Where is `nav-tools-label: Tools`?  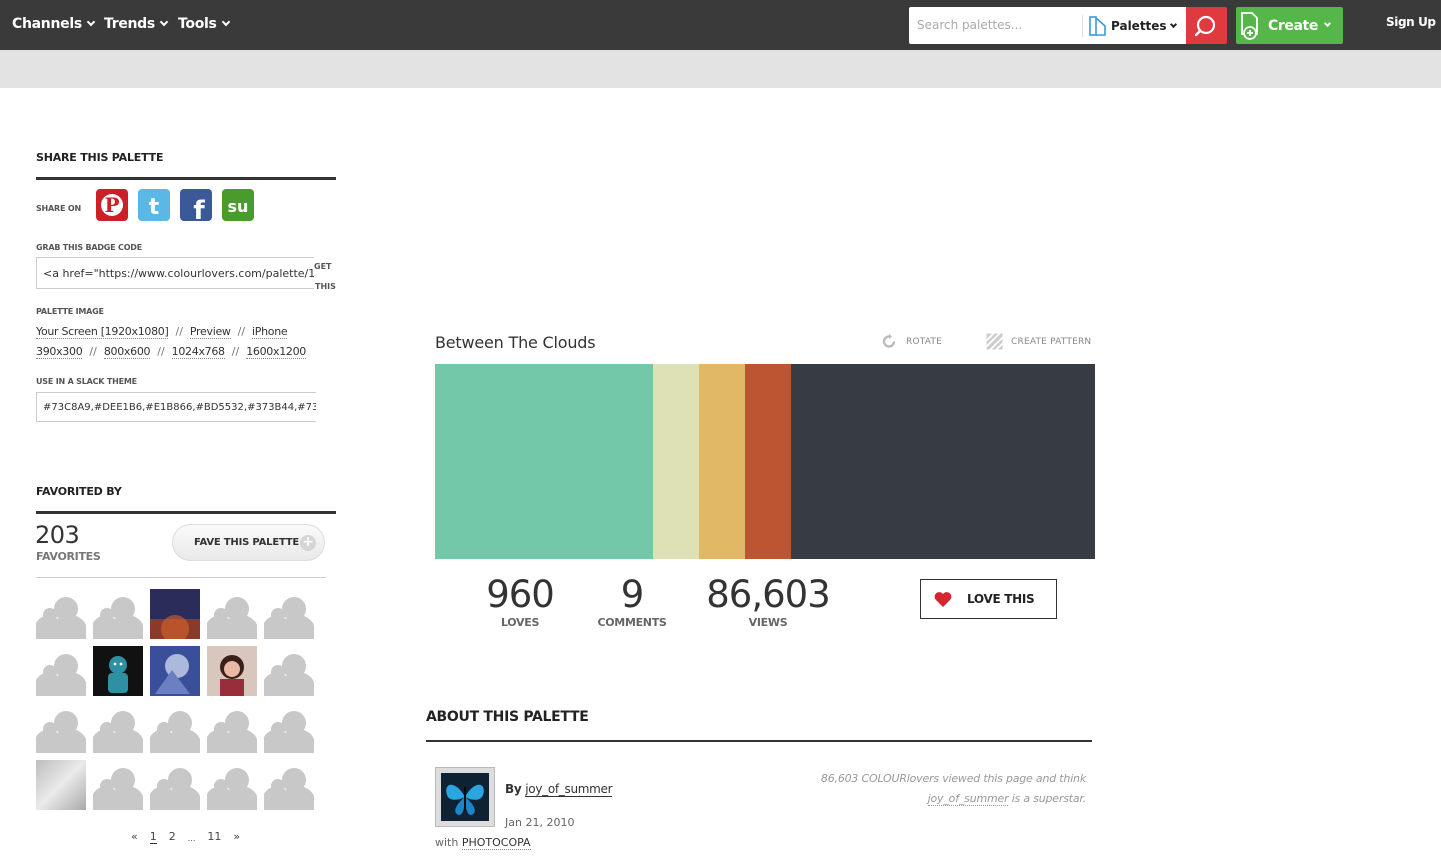
nav-tools-label: Tools is located at coordinates (197, 24).